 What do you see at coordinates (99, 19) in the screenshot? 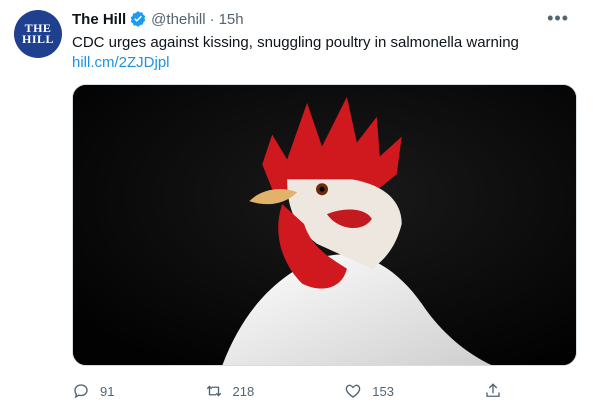
I see `author-name: The Hill` at bounding box center [99, 19].